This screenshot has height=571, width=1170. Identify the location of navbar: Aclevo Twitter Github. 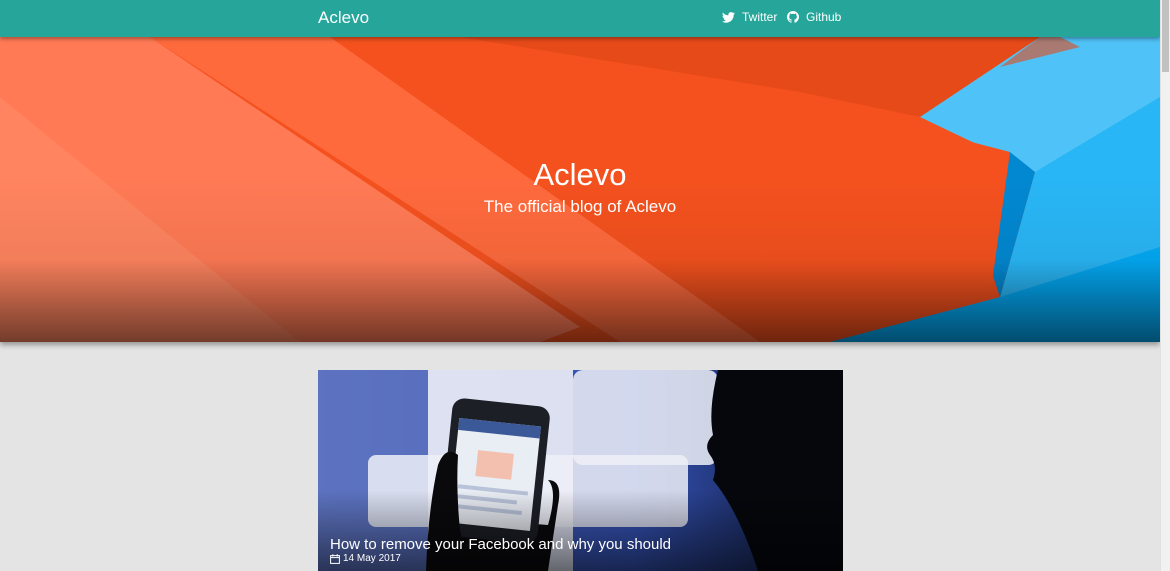
(580, 18).